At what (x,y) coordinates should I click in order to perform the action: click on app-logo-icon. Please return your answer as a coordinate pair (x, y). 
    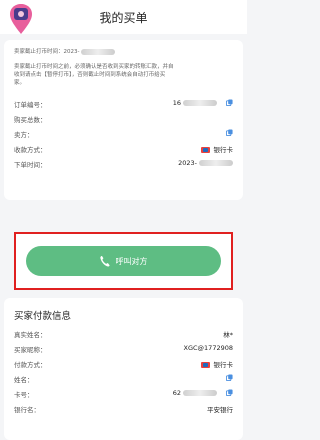
    Looking at the image, I should click on (21, 19).